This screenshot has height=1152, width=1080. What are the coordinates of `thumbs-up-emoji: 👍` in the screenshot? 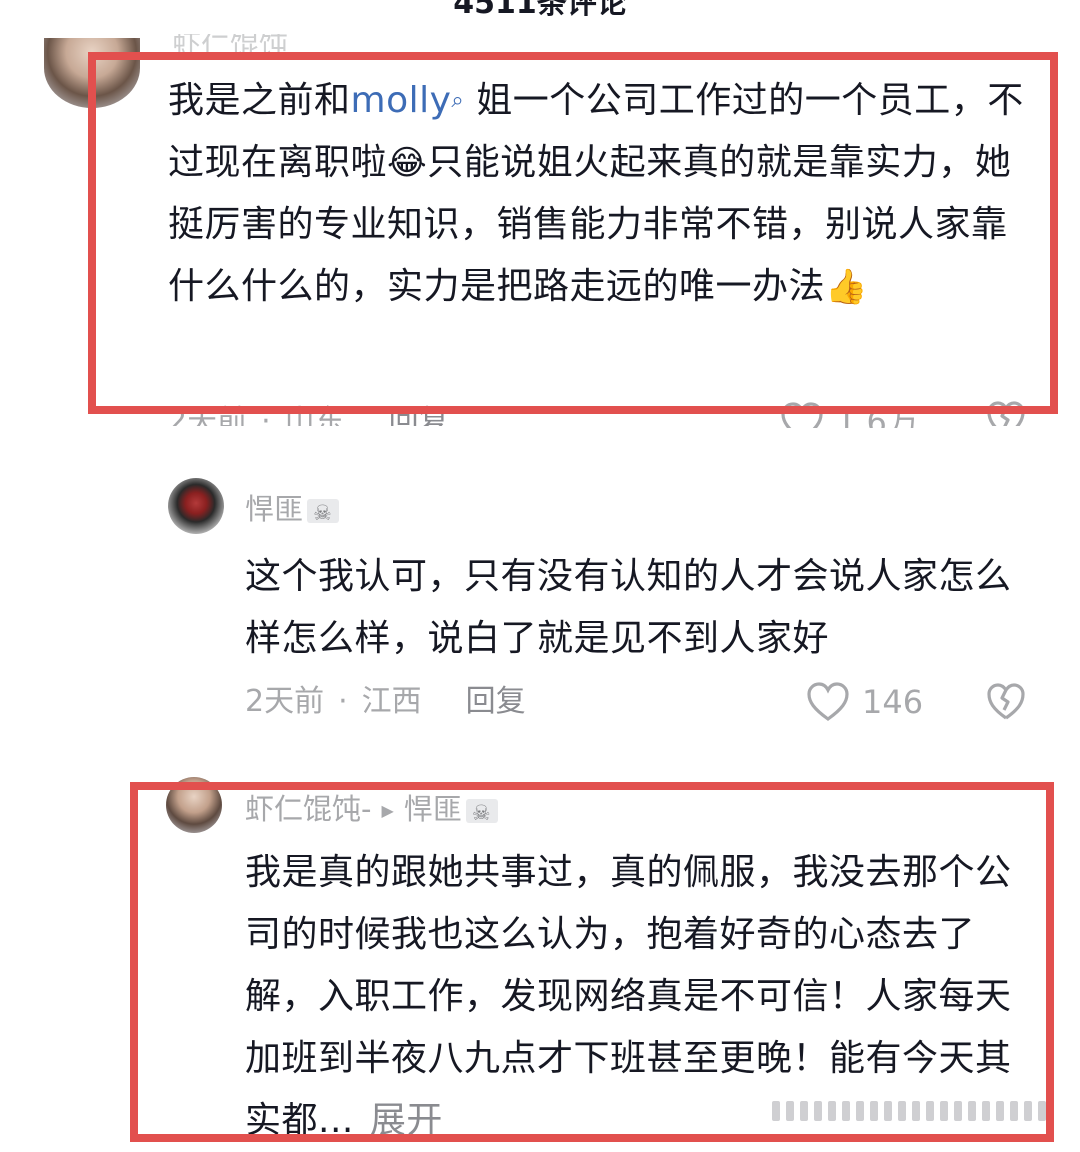 It's located at (846, 287).